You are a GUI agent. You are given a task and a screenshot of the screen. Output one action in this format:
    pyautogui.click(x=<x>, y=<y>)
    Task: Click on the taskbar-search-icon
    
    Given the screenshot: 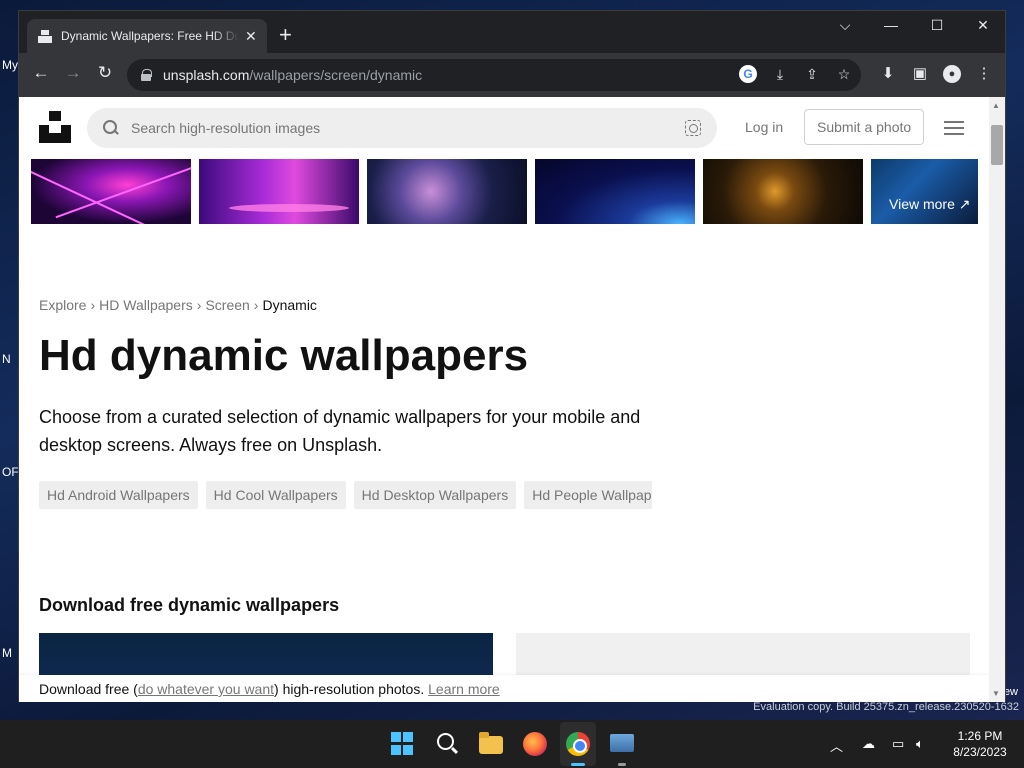 What is the action you would take?
    pyautogui.click(x=446, y=742)
    